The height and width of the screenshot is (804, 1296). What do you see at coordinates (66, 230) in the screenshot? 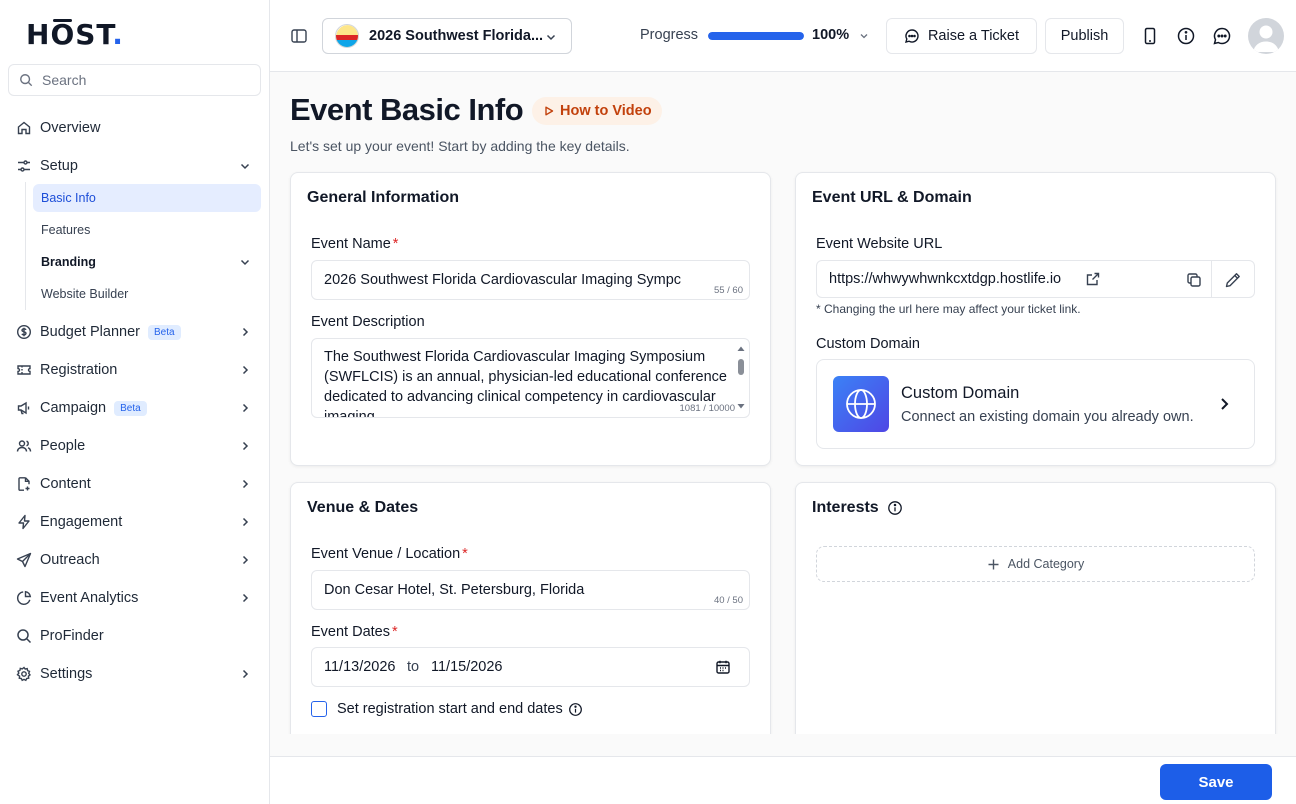
I see `subitem-label: Features` at bounding box center [66, 230].